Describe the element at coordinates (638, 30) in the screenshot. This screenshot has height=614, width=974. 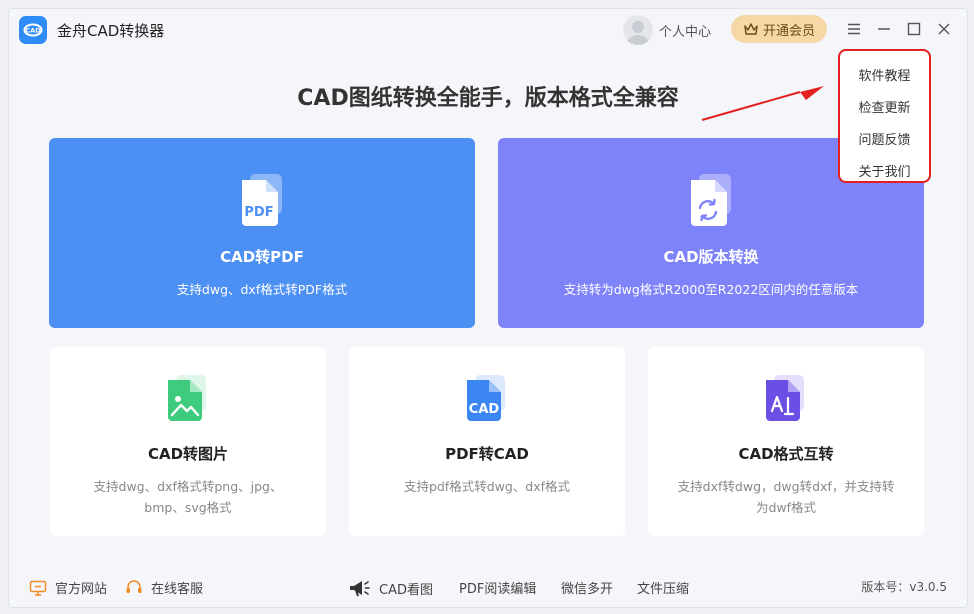
I see `avatar` at that location.